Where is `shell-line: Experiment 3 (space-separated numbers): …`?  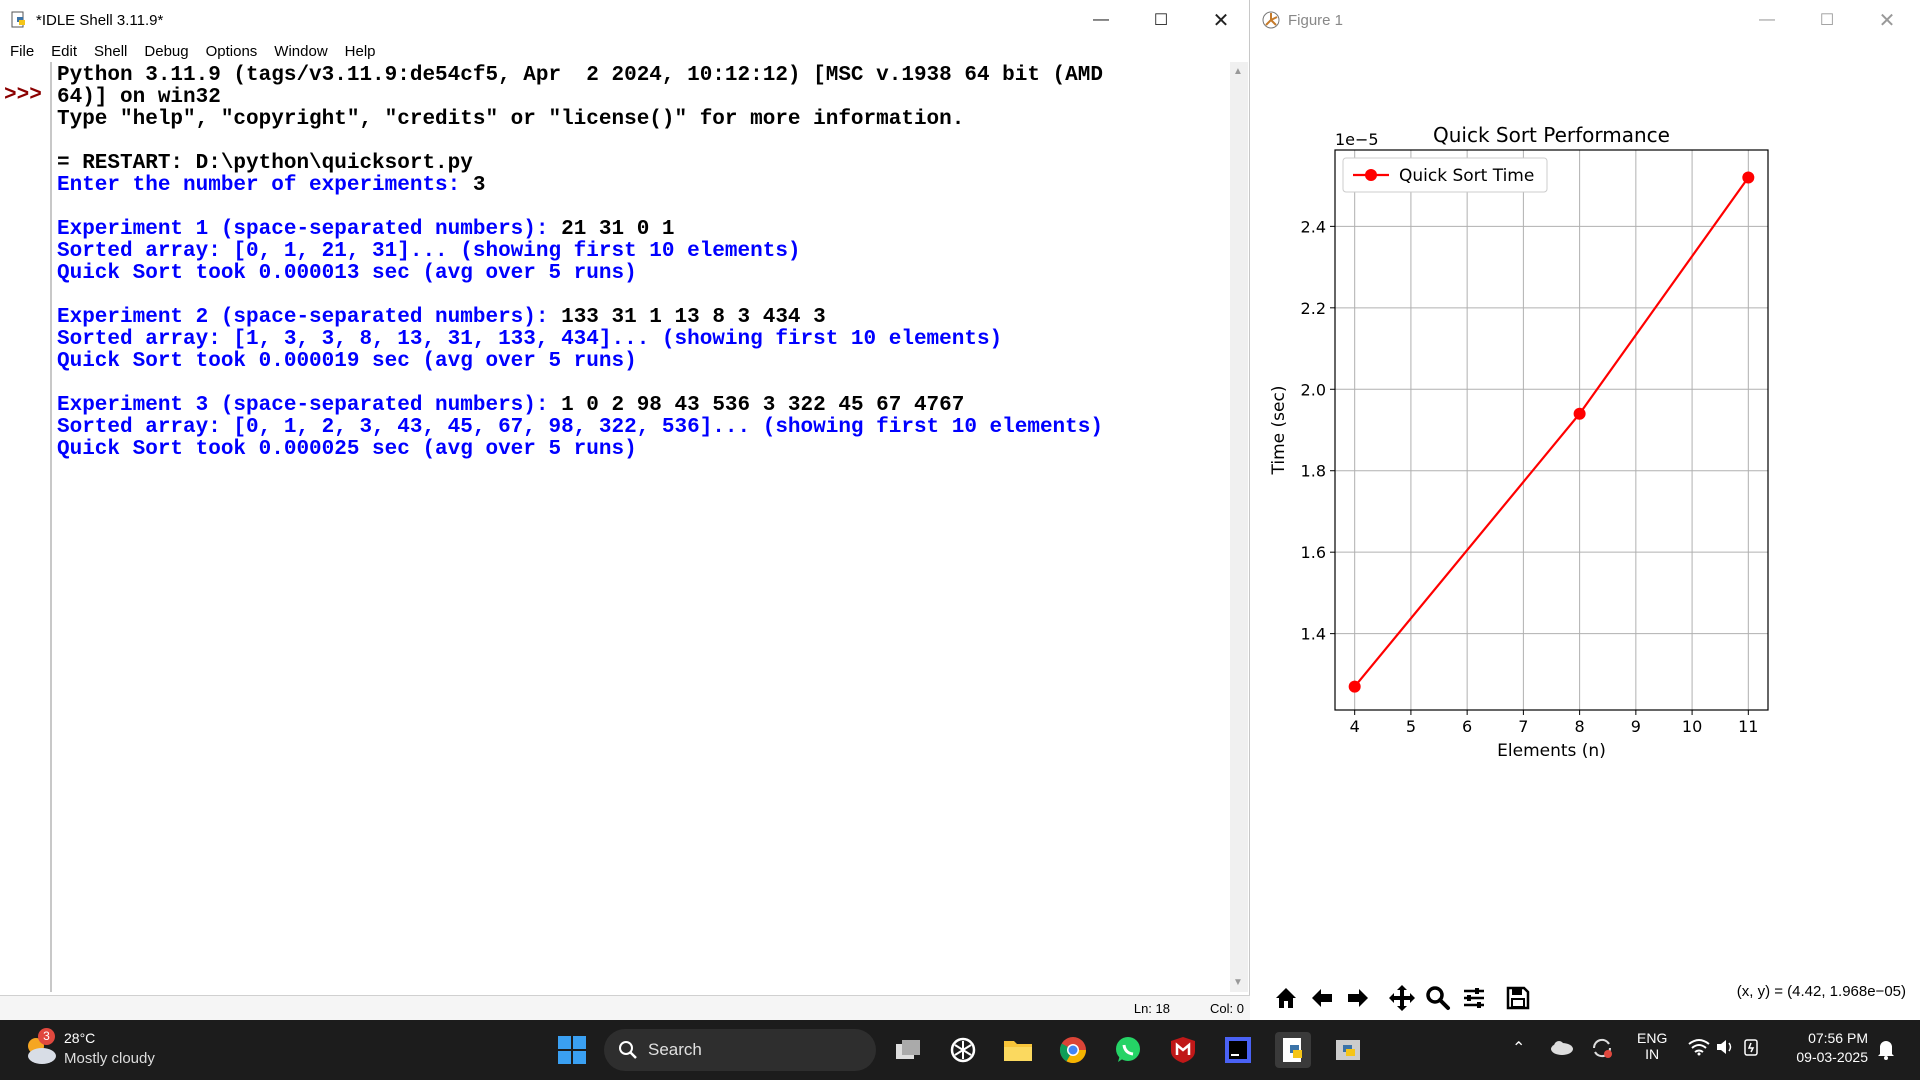 shell-line: Experiment 3 (space-separated numbers): … is located at coordinates (642, 404).